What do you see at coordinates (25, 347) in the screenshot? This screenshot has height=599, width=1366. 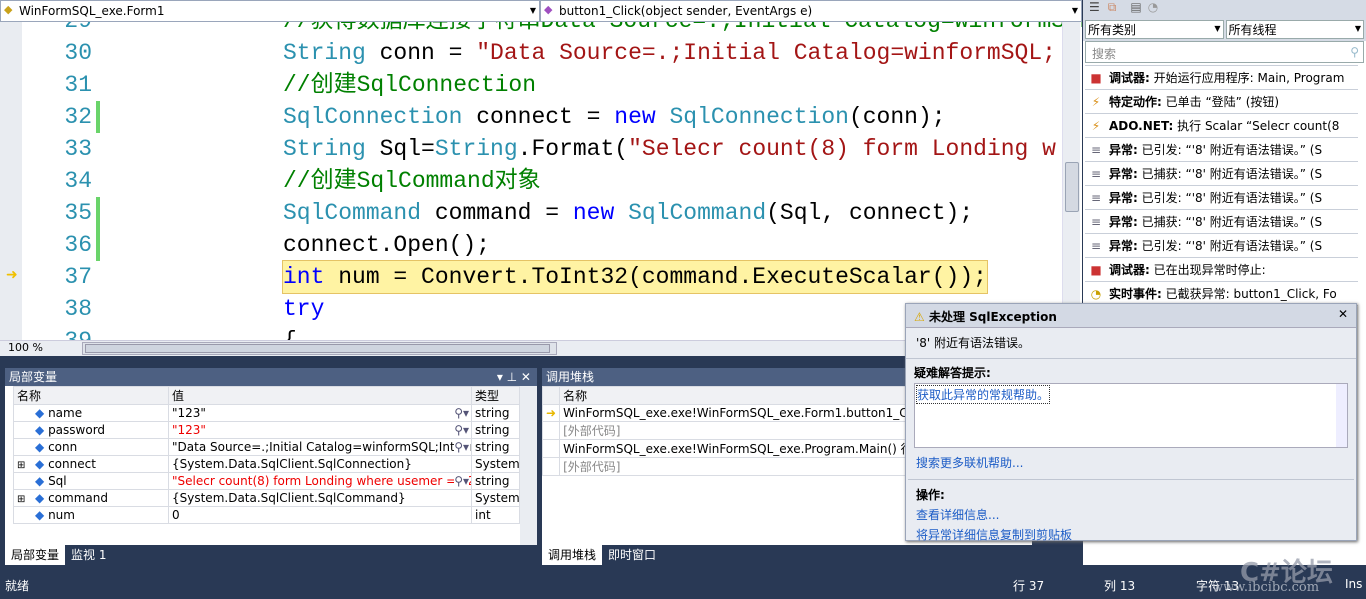 I see `zoom-level: 100 %` at bounding box center [25, 347].